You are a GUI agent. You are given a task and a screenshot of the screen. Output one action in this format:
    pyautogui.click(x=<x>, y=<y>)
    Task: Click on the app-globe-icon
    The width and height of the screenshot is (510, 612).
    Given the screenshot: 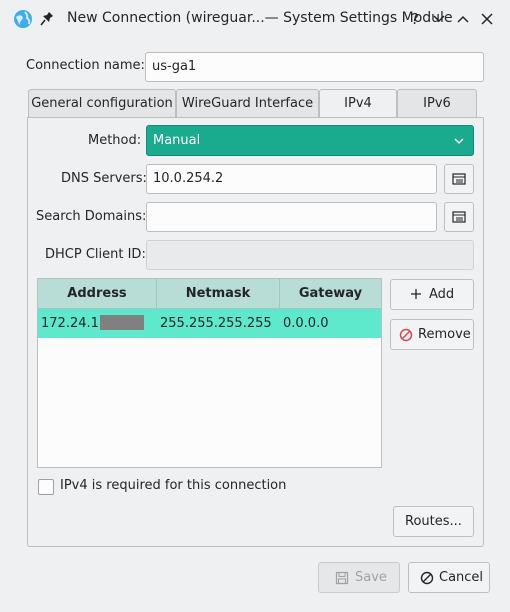 What is the action you would take?
    pyautogui.click(x=23, y=19)
    